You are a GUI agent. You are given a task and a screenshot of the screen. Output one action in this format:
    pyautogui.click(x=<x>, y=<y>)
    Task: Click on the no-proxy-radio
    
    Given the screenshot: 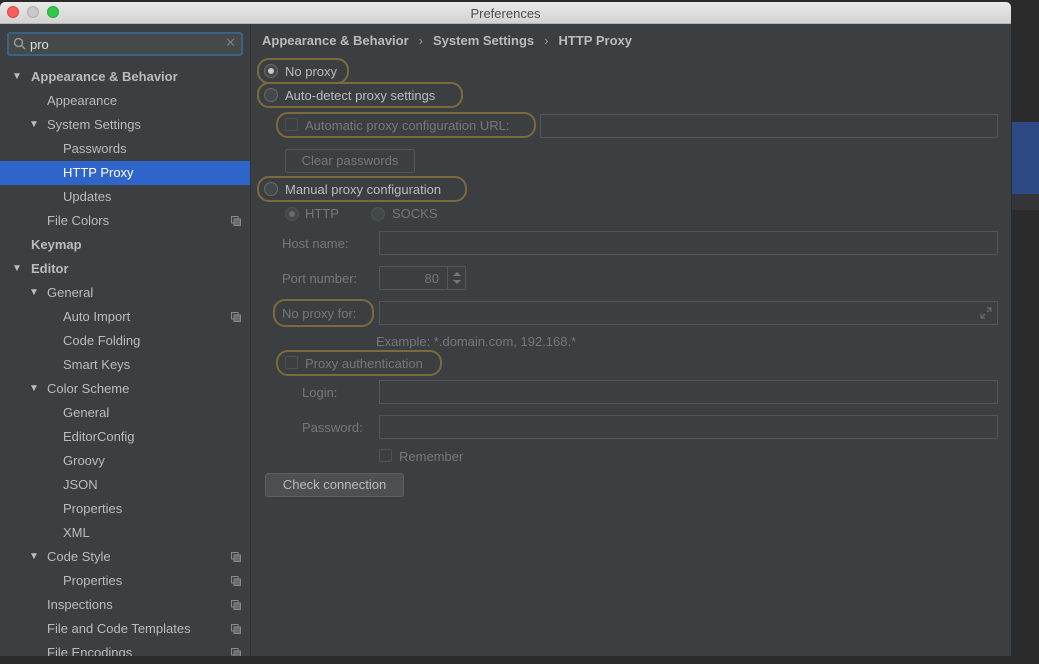 What is the action you would take?
    pyautogui.click(x=271, y=71)
    